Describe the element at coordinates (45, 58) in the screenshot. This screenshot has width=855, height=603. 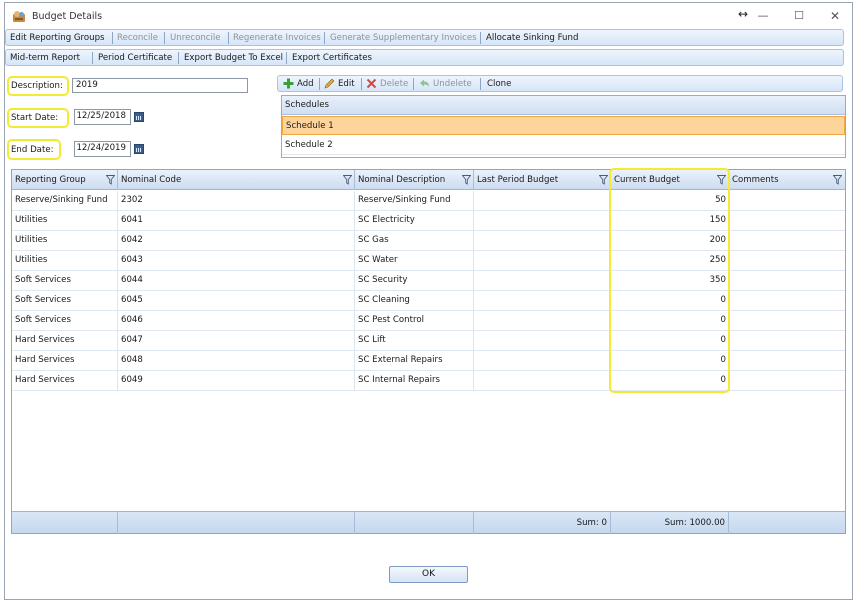
I see `mid-term-report-button: Mid-term Report` at that location.